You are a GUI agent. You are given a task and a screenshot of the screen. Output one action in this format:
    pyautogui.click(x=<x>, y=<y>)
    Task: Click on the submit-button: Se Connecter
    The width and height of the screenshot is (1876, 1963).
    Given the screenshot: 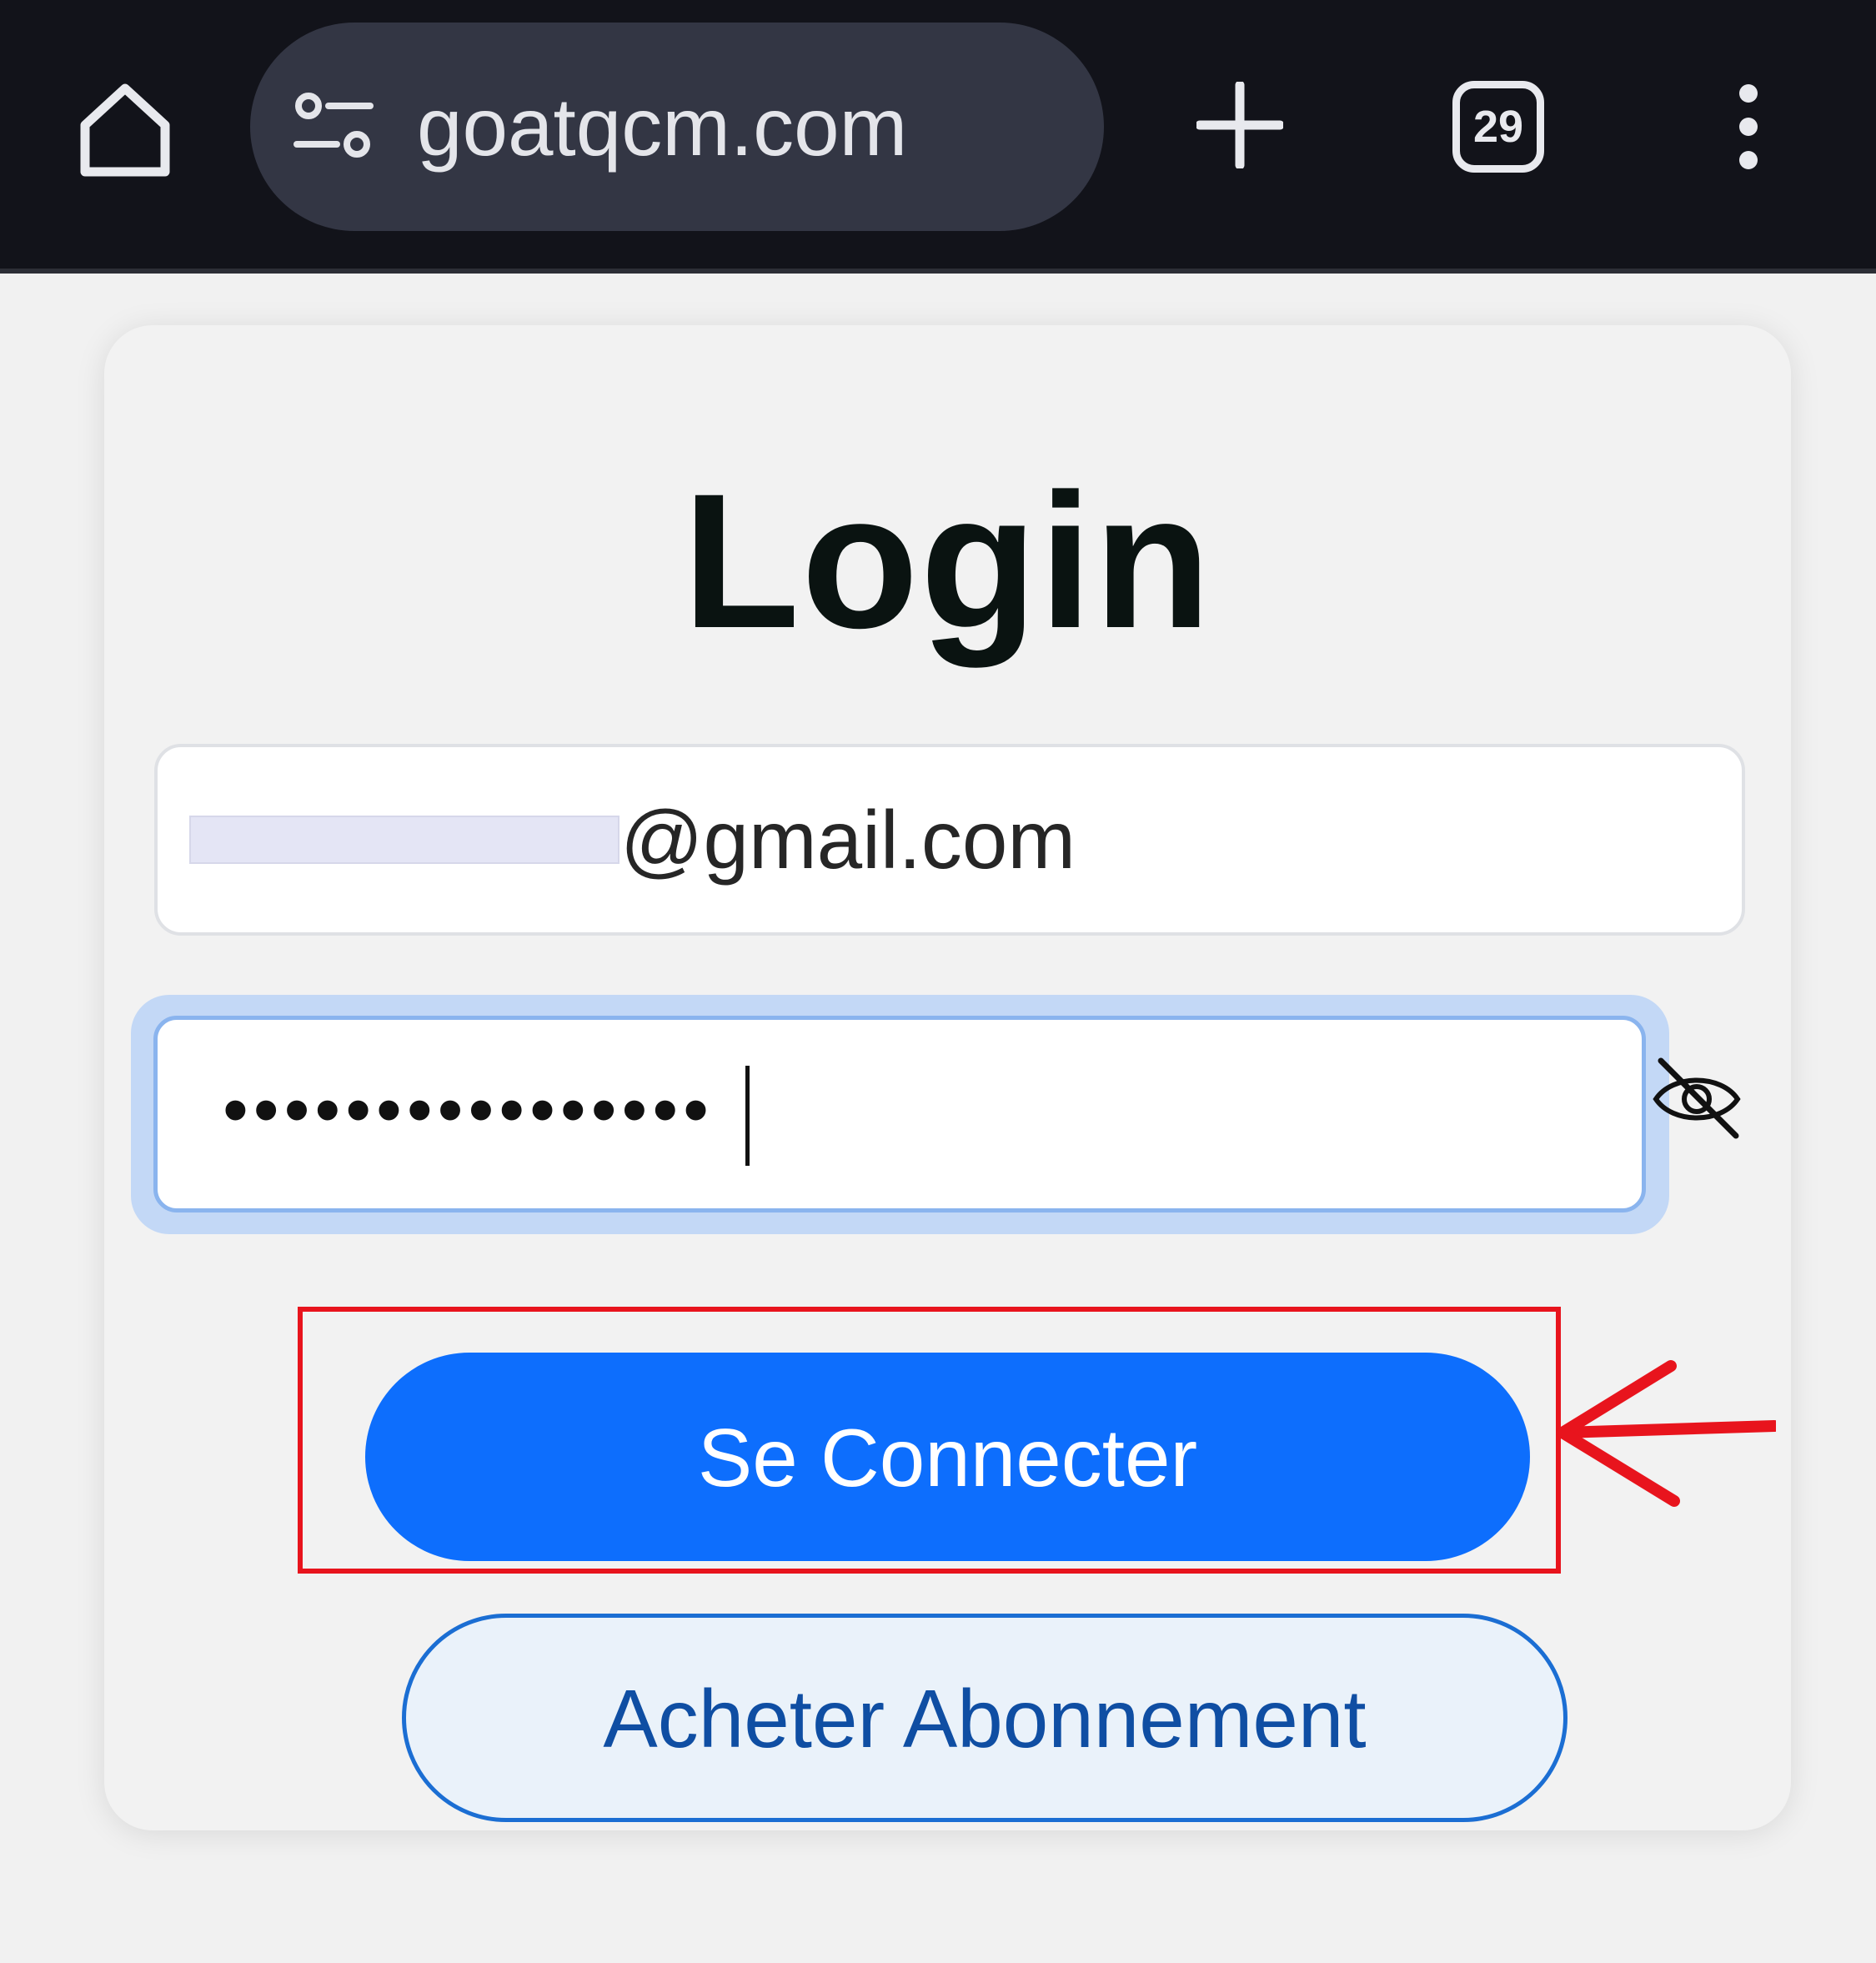 What is the action you would take?
    pyautogui.click(x=947, y=1457)
    